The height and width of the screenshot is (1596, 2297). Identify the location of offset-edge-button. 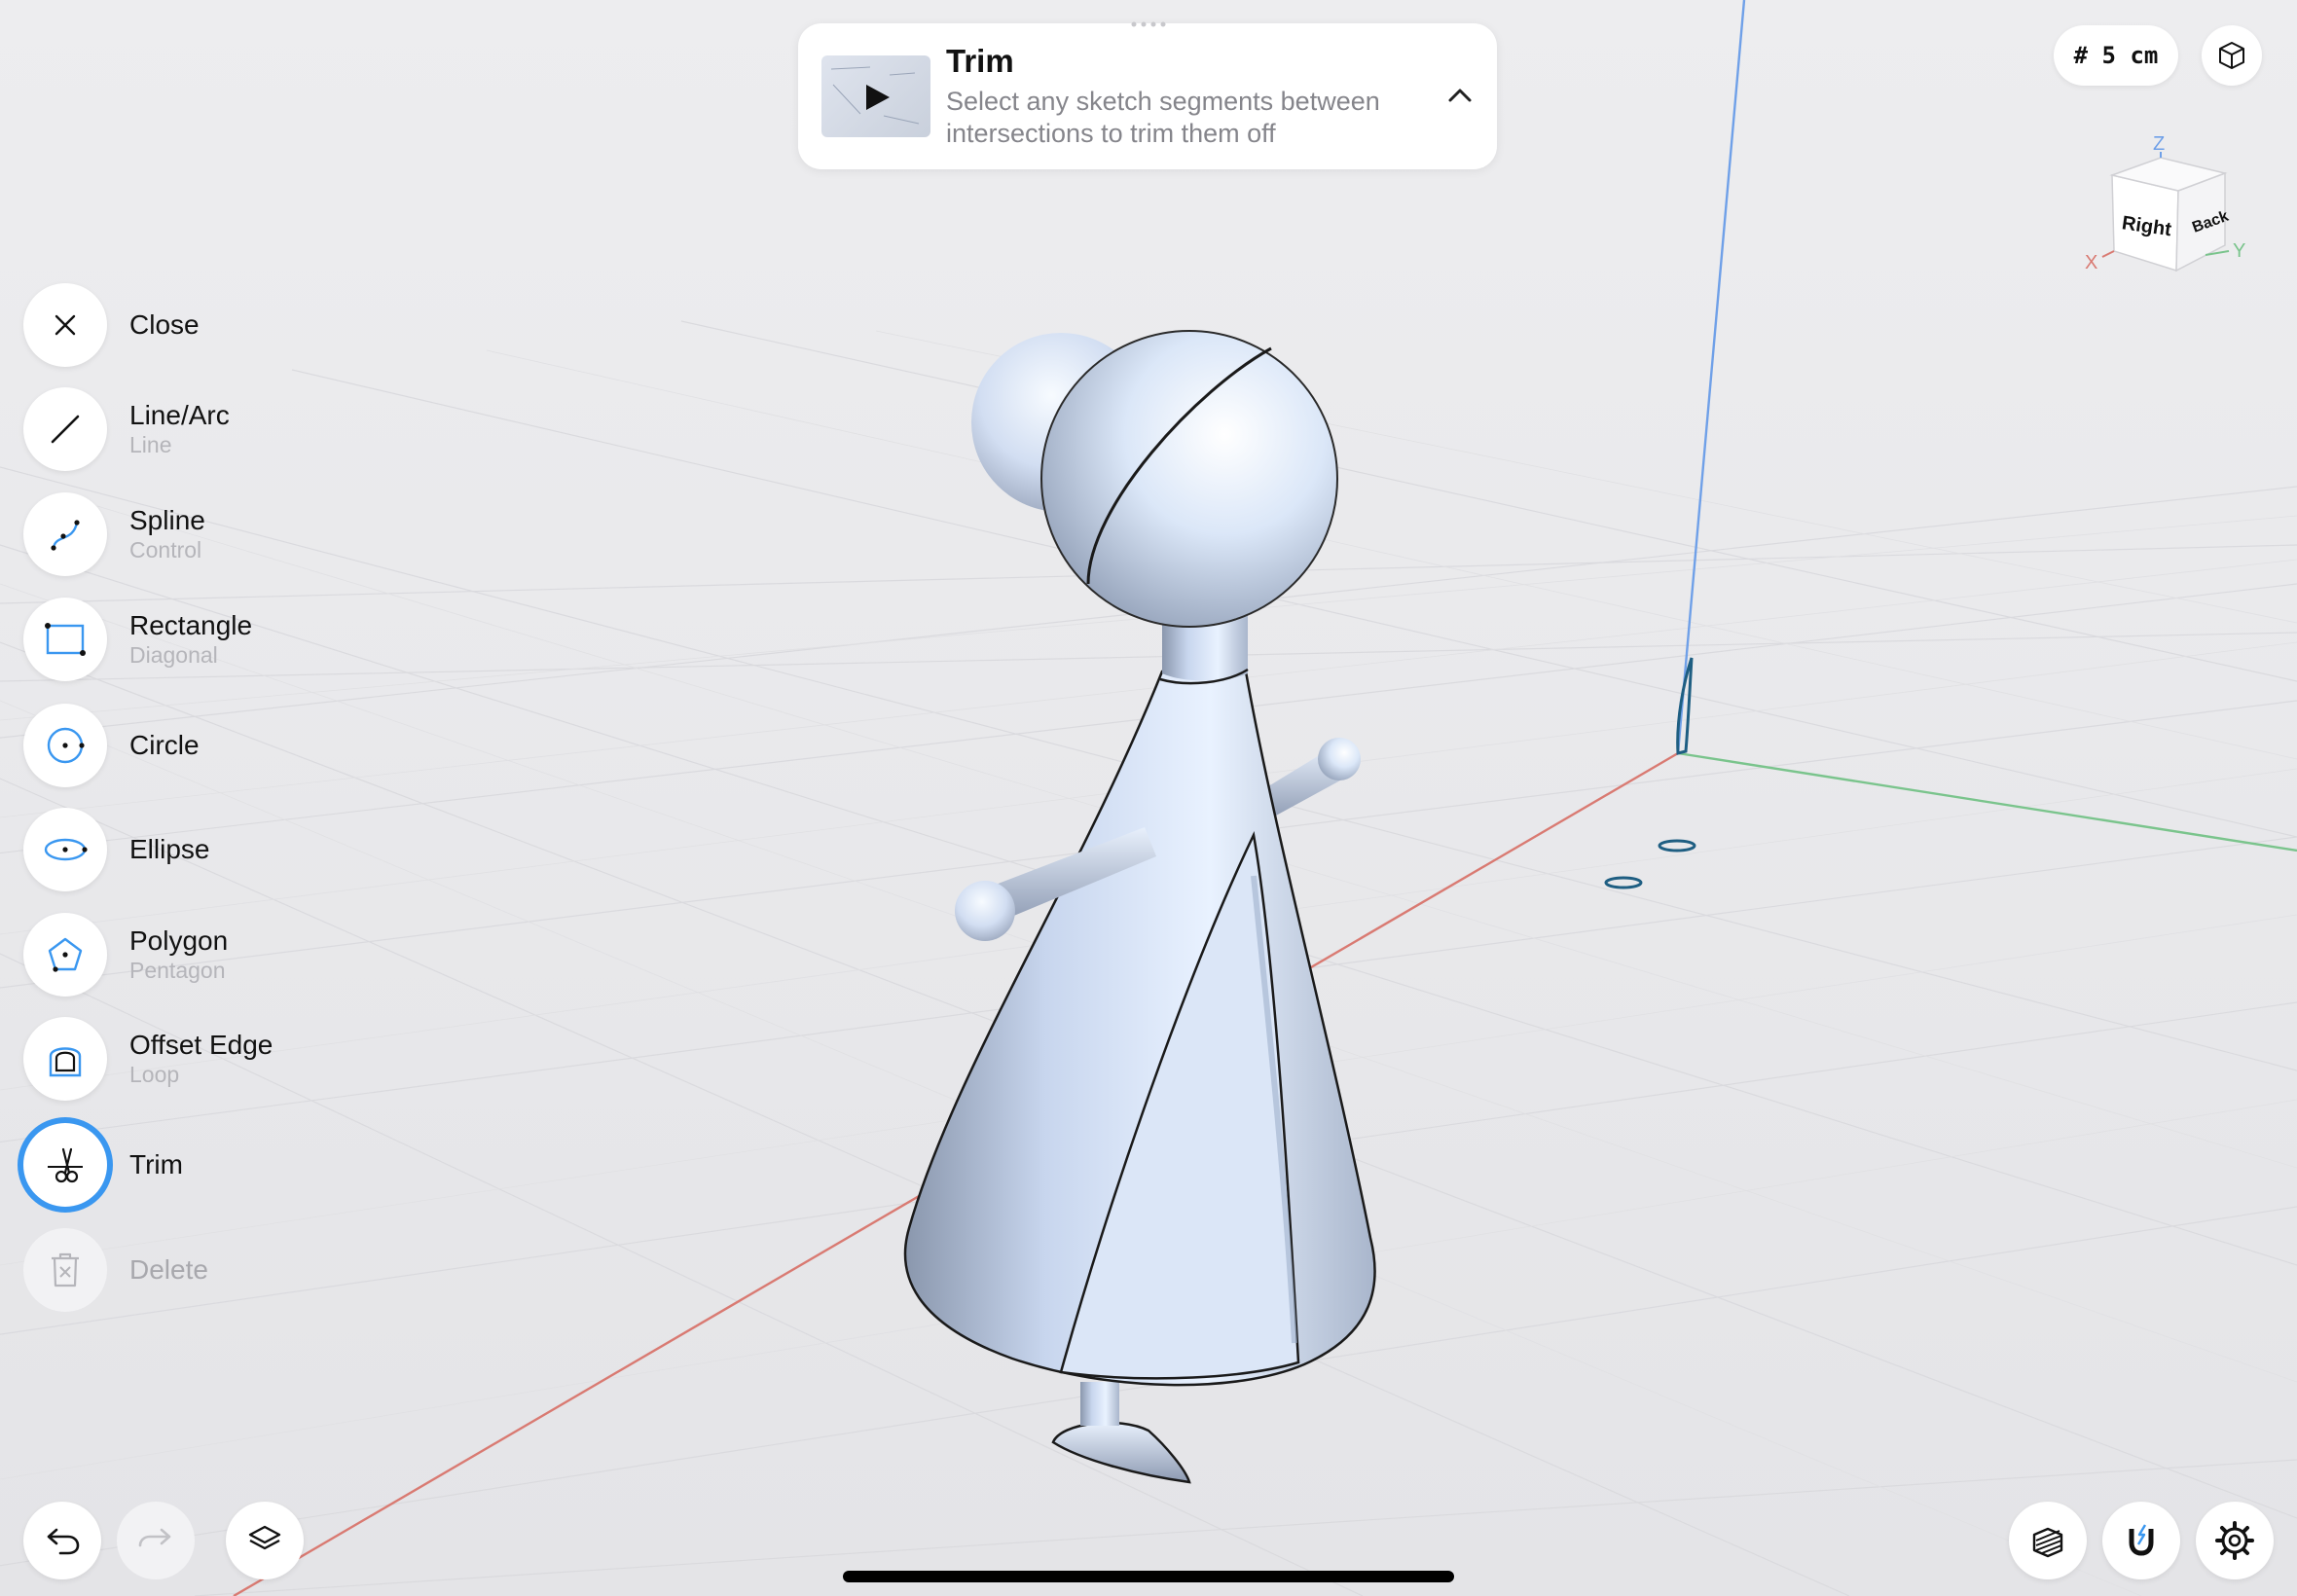
(65, 1059).